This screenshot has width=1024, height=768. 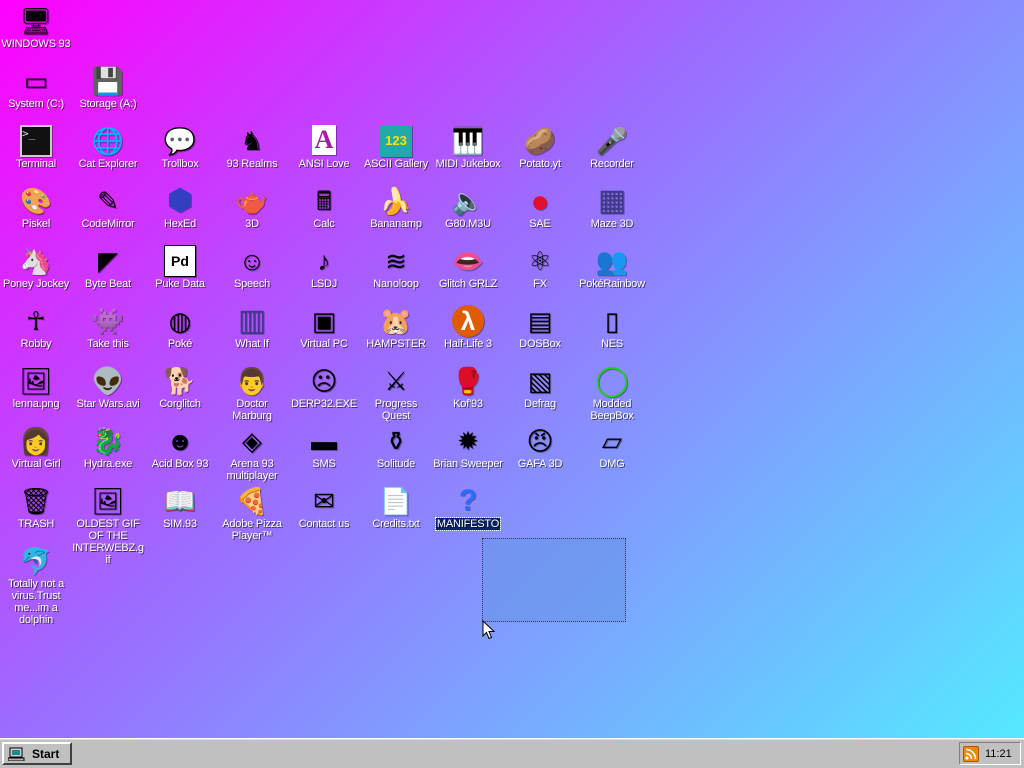 I want to click on desktop-icon-corglitch: 🐕 Corglitch, so click(x=180, y=390).